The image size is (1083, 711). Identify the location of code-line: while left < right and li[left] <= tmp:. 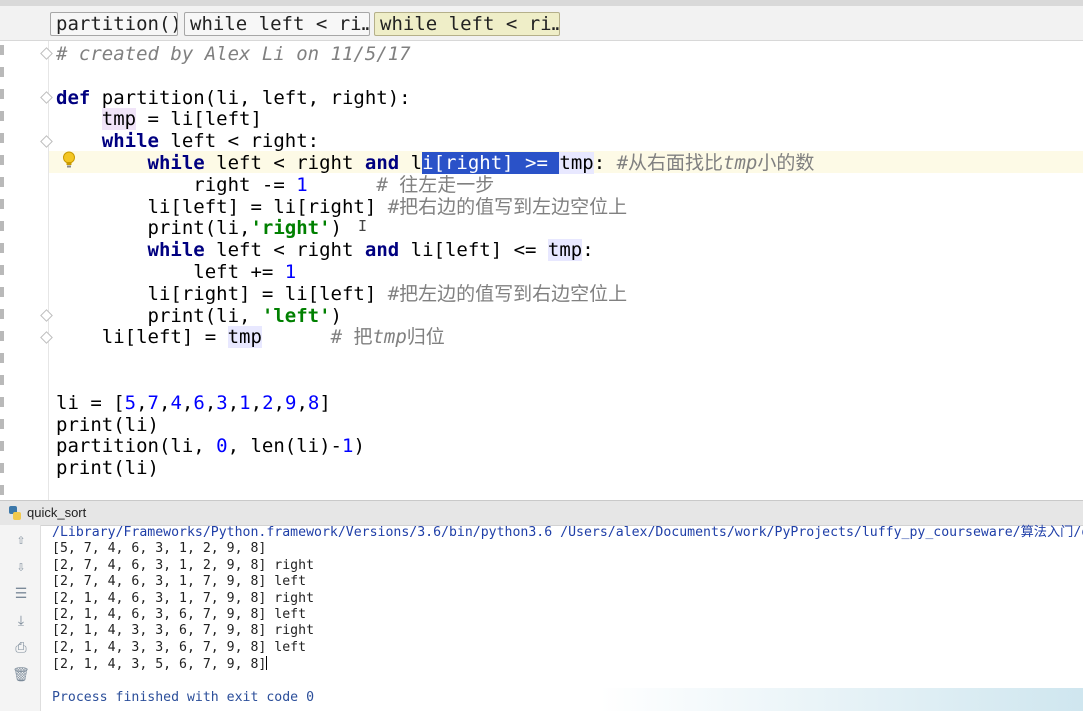
(435, 250).